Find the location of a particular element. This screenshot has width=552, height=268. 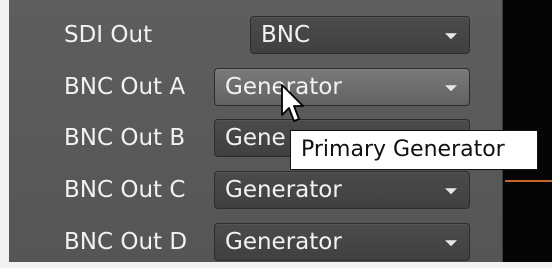

screen-edge-bottom is located at coordinates (276, 265).